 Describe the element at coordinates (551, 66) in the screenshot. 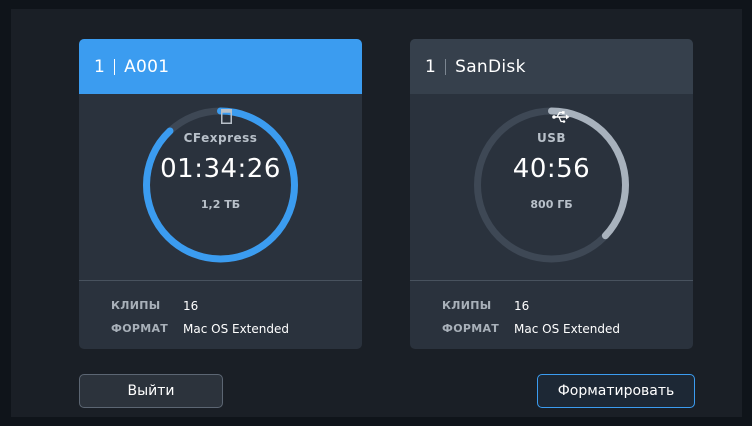

I see `card-header: 1 SanDisk` at that location.